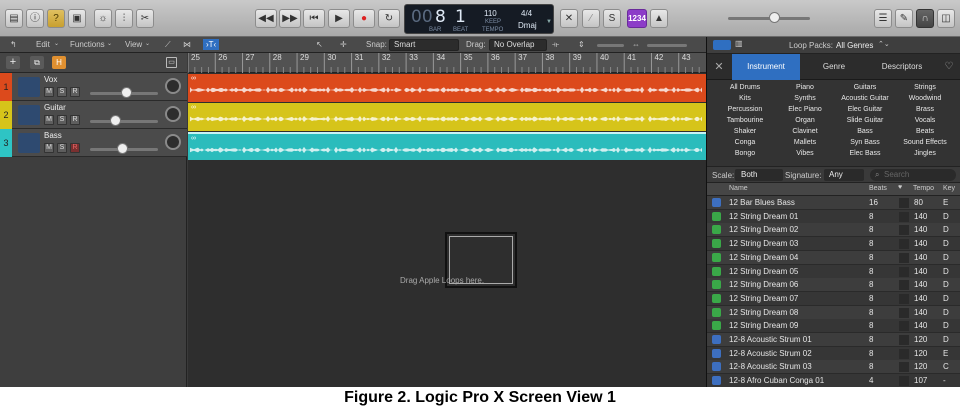  I want to click on track-volume-slider, so click(124, 121).